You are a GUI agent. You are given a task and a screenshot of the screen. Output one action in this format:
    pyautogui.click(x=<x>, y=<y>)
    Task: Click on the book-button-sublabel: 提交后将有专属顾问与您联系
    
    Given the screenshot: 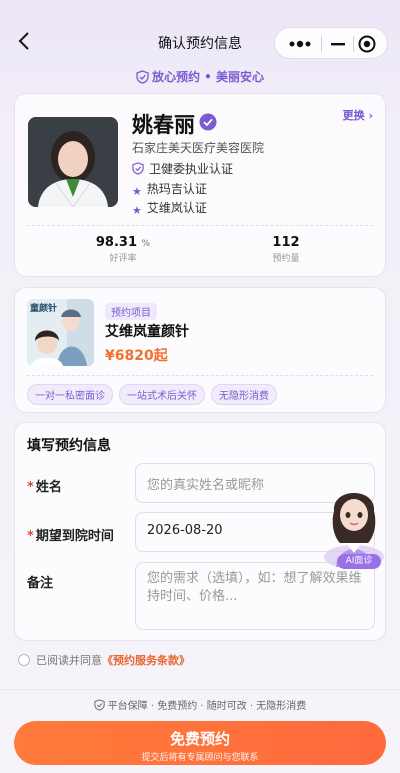 What is the action you would take?
    pyautogui.click(x=200, y=758)
    